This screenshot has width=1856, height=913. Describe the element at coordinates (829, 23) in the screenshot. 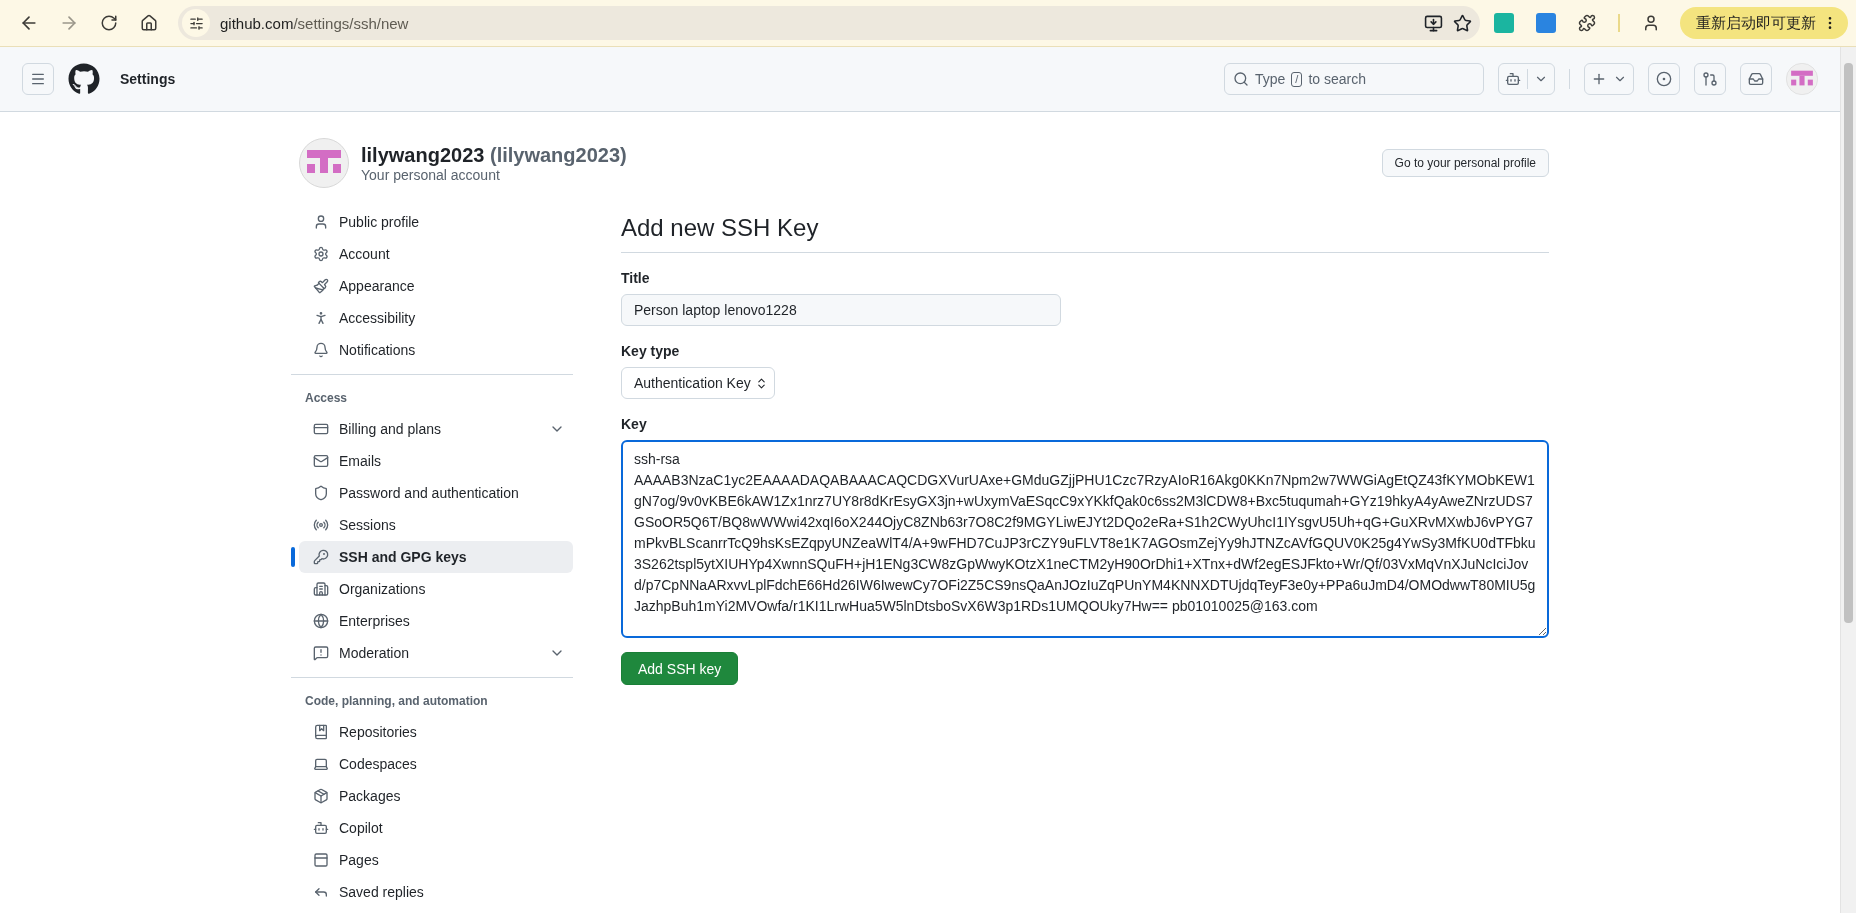

I see `address-bar: github.com/settings/ssh/new` at that location.